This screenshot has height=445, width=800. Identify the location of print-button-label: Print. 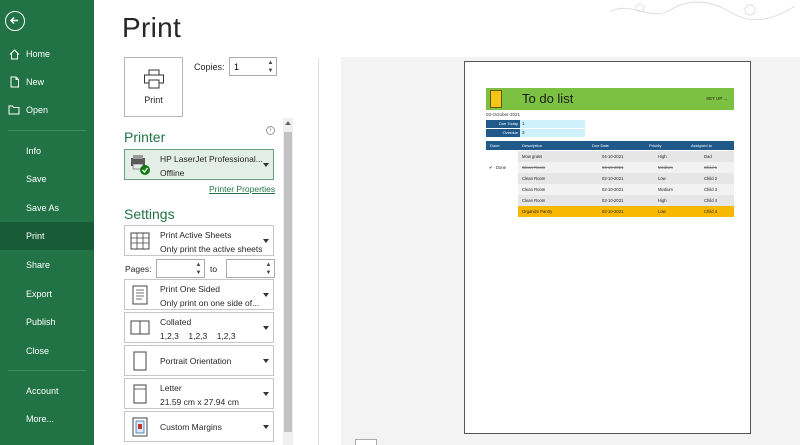
(153, 100).